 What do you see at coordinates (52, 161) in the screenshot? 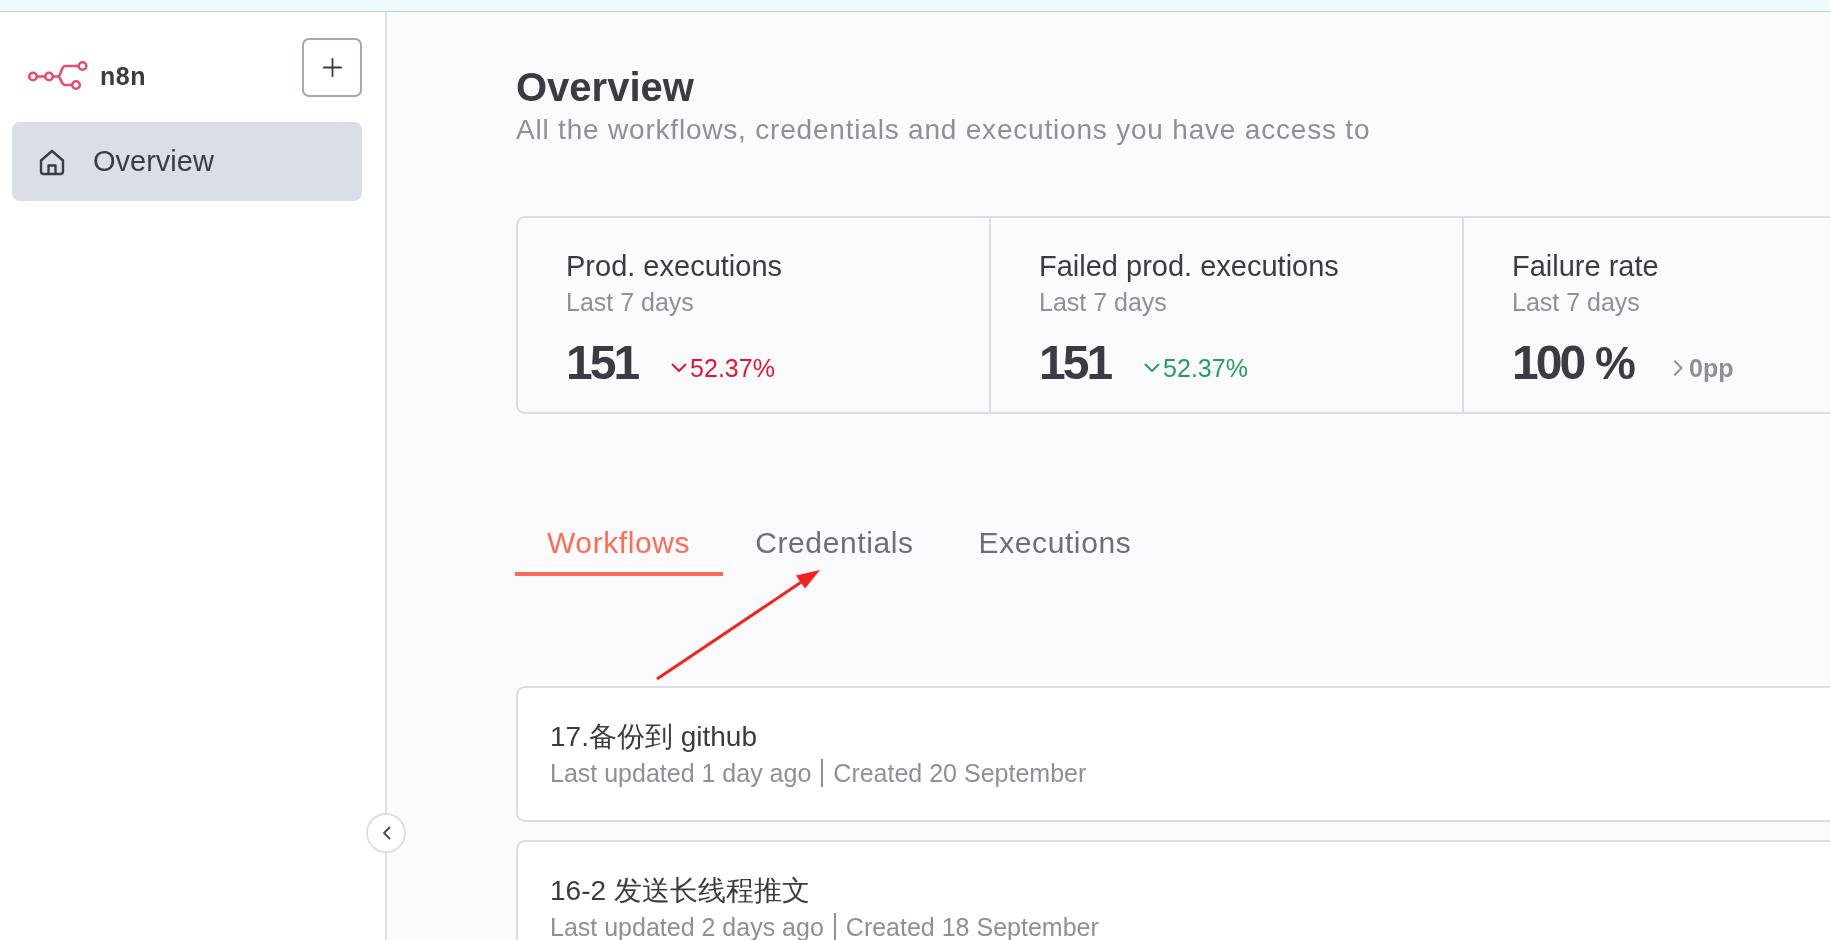
I see `home-icon` at bounding box center [52, 161].